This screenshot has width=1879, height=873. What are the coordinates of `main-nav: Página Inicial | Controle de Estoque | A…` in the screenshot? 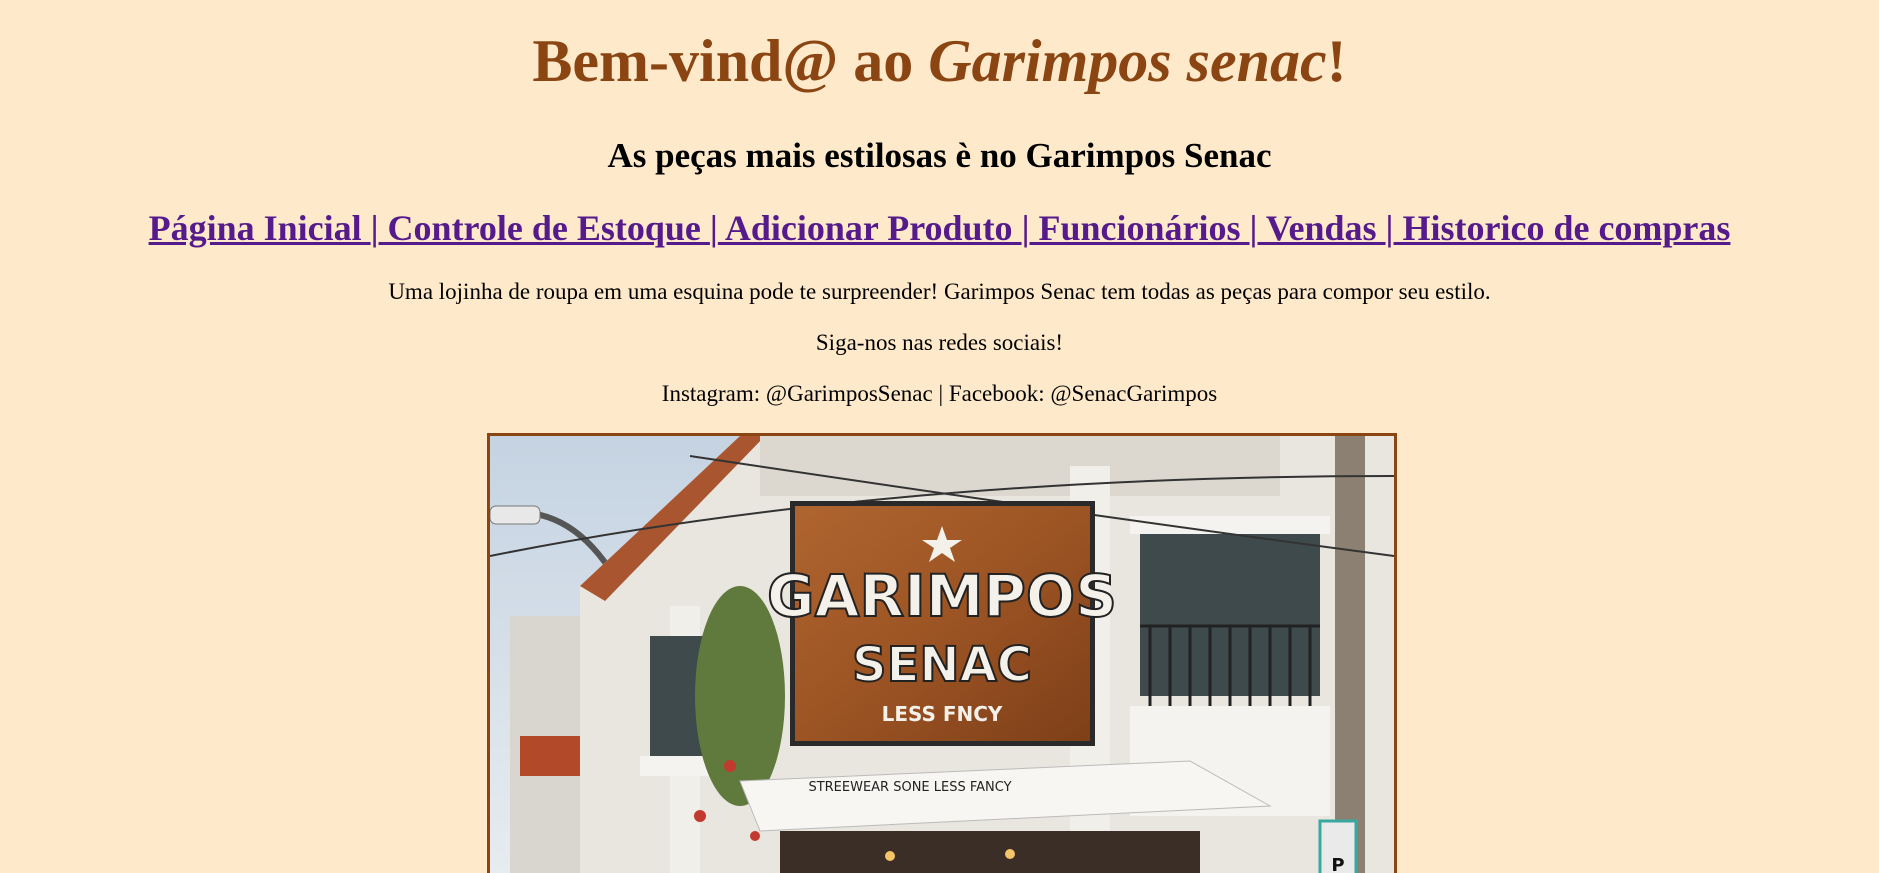 It's located at (939, 228).